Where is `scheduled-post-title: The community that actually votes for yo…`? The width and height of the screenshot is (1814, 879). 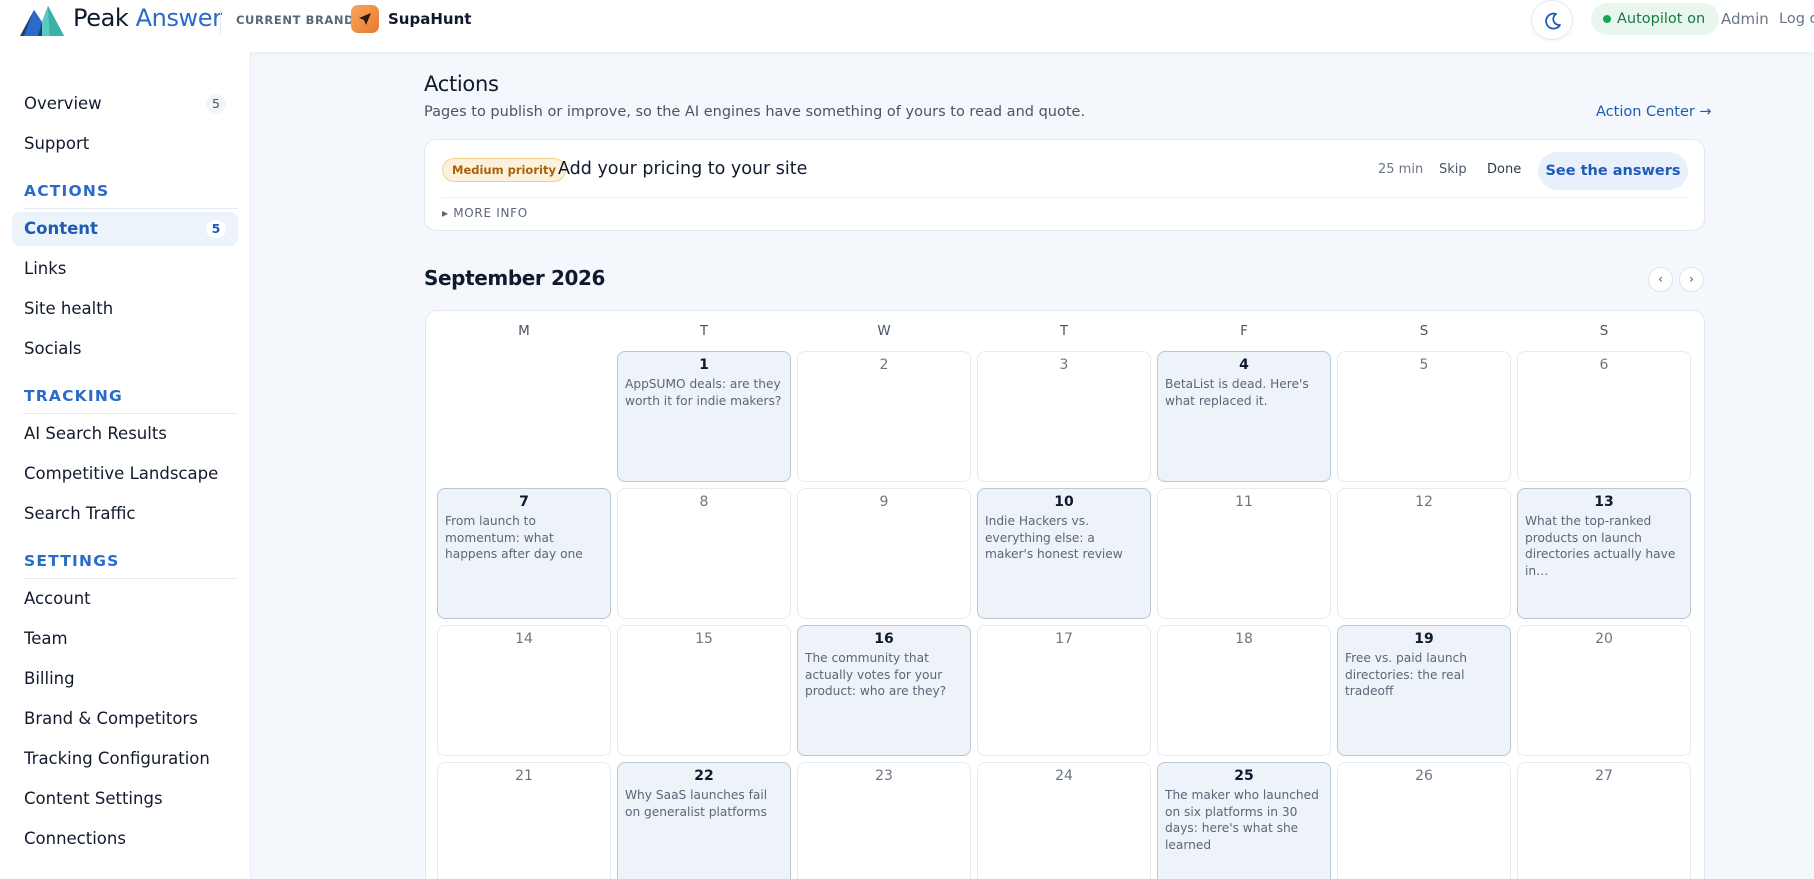 scheduled-post-title: The community that actually votes for yo… is located at coordinates (885, 675).